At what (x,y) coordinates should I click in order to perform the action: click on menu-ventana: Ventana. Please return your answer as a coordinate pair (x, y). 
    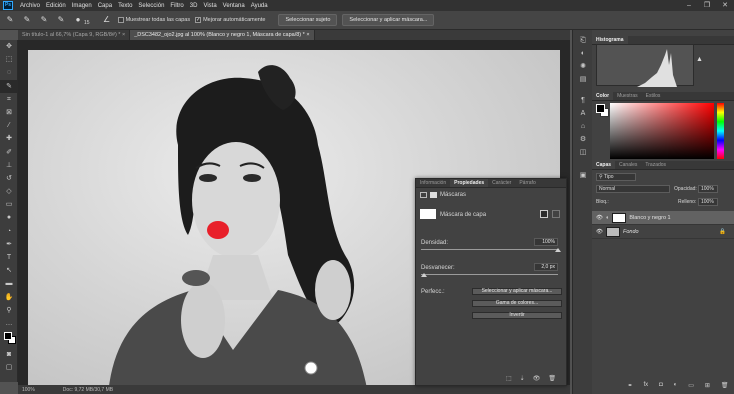
    Looking at the image, I should click on (234, 6).